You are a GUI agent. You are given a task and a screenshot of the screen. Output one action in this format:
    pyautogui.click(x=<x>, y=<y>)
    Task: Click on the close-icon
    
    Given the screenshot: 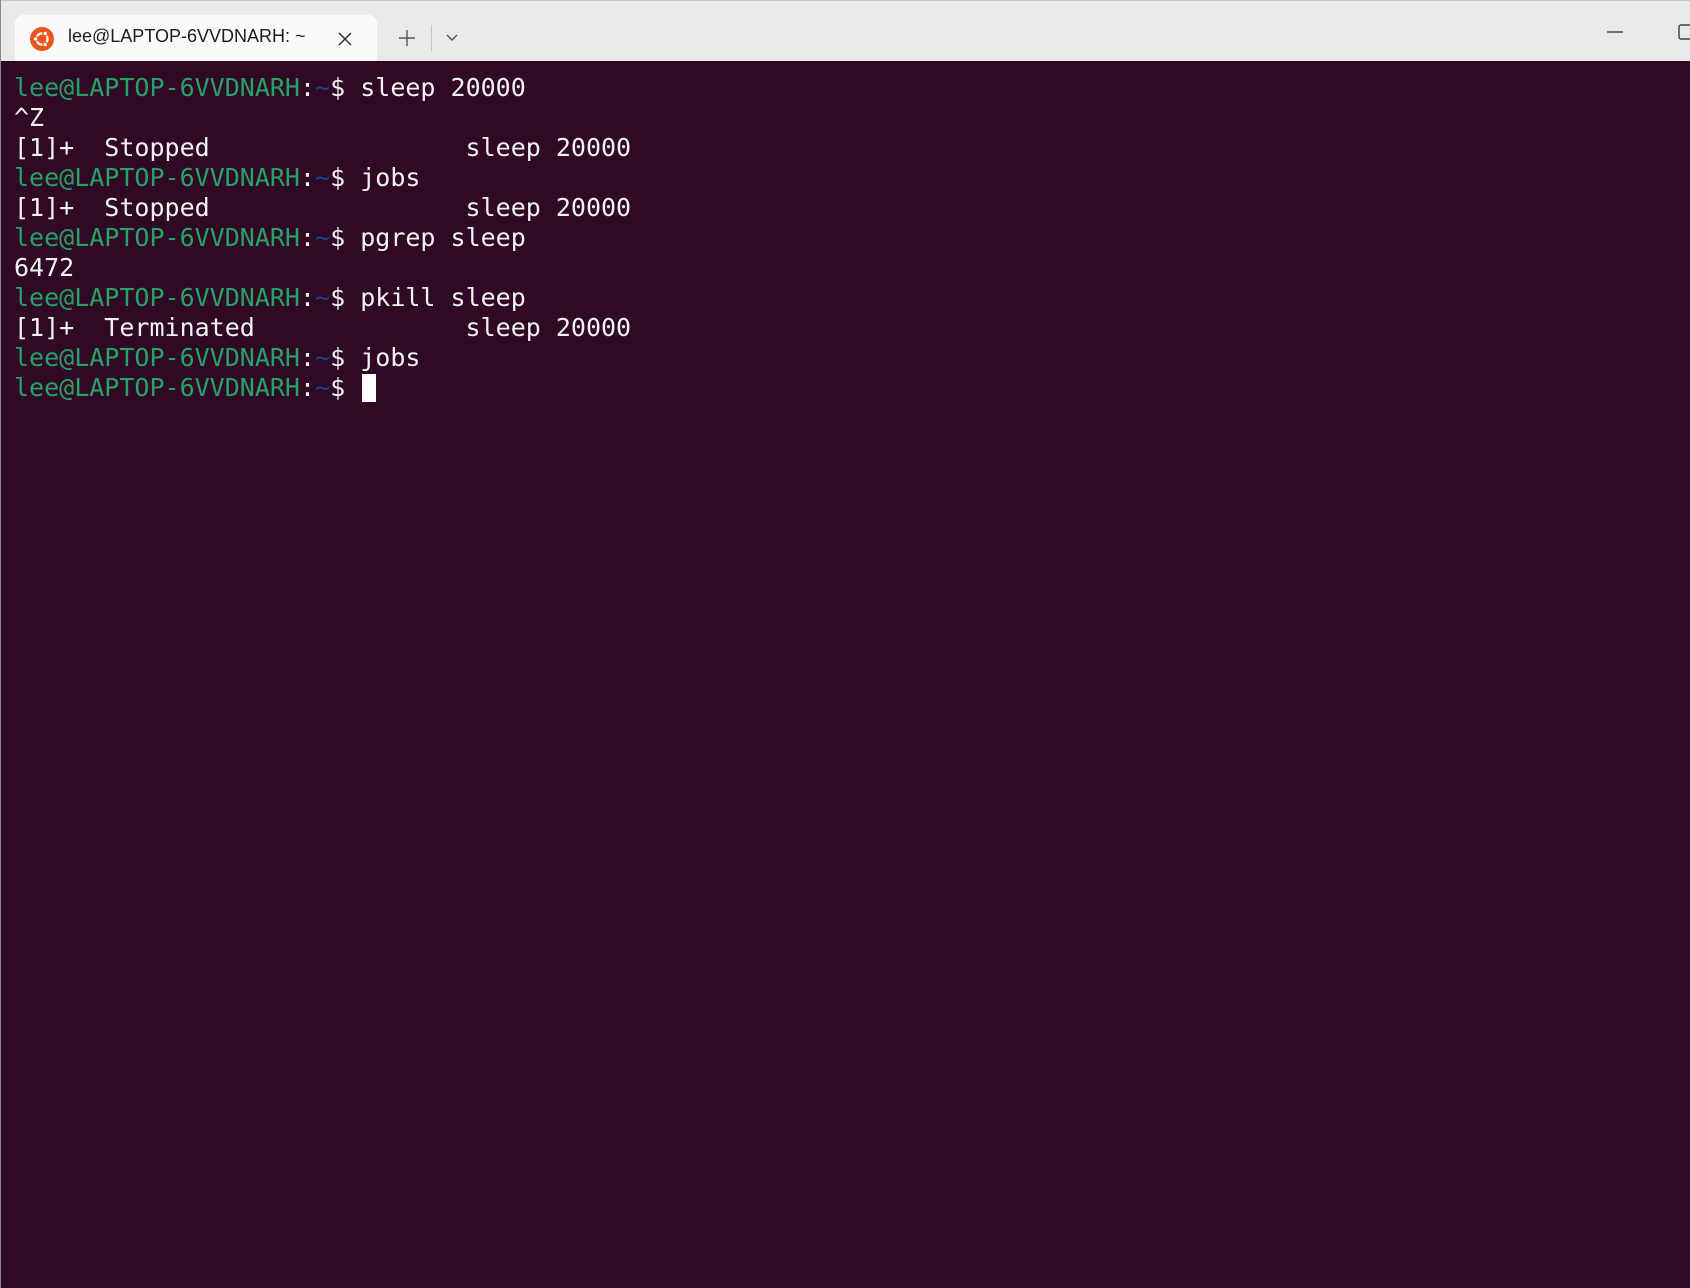 What is the action you would take?
    pyautogui.click(x=345, y=39)
    